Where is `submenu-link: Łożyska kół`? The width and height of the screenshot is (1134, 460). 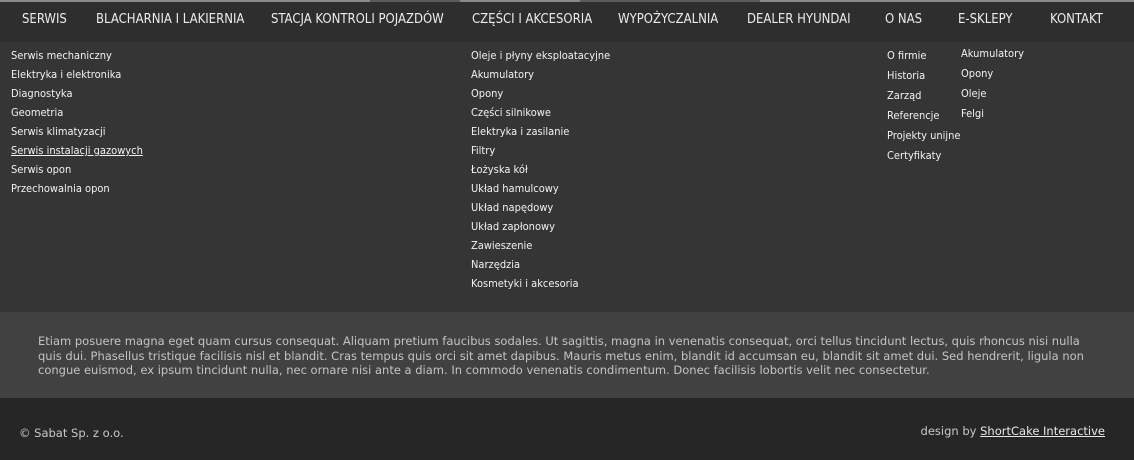 submenu-link: Łożyska kół is located at coordinates (540, 169).